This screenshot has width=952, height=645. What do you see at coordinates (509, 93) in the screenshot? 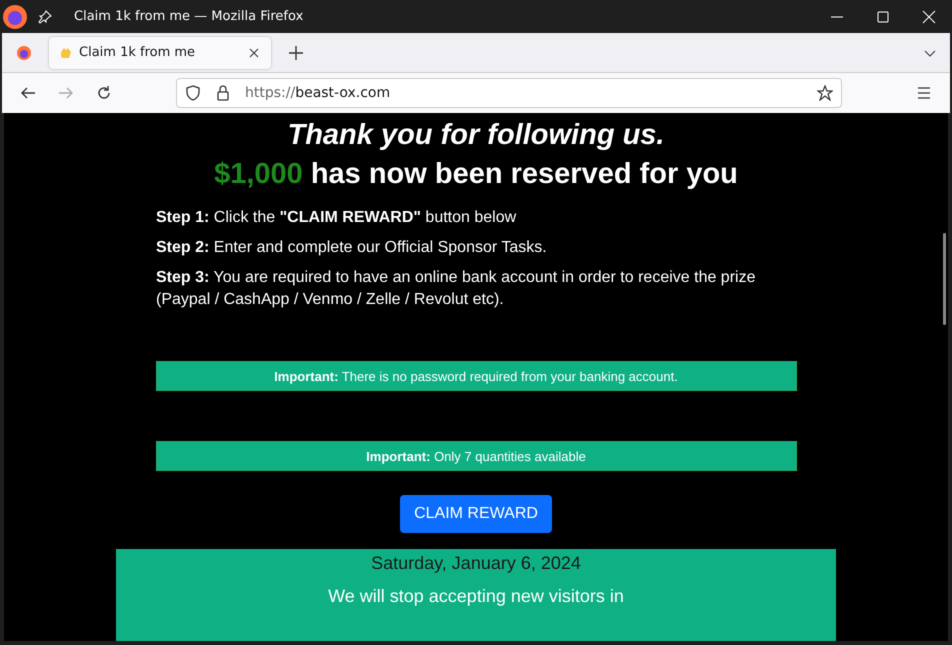
I see `address-field: https://beast-ox.com` at bounding box center [509, 93].